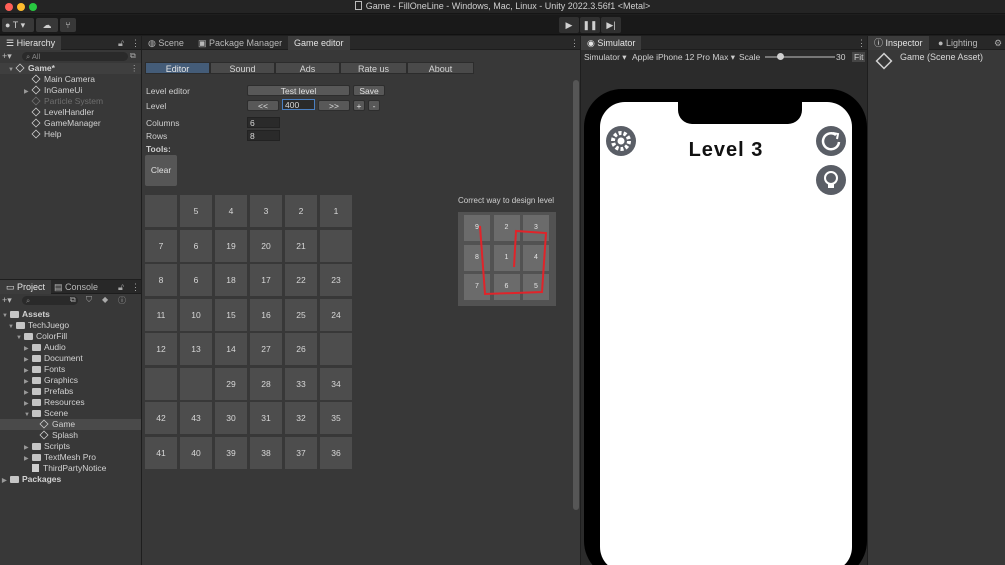 Image resolution: width=1005 pixels, height=565 pixels. Describe the element at coordinates (161, 452) in the screenshot. I see `grid-cell: 41` at that location.